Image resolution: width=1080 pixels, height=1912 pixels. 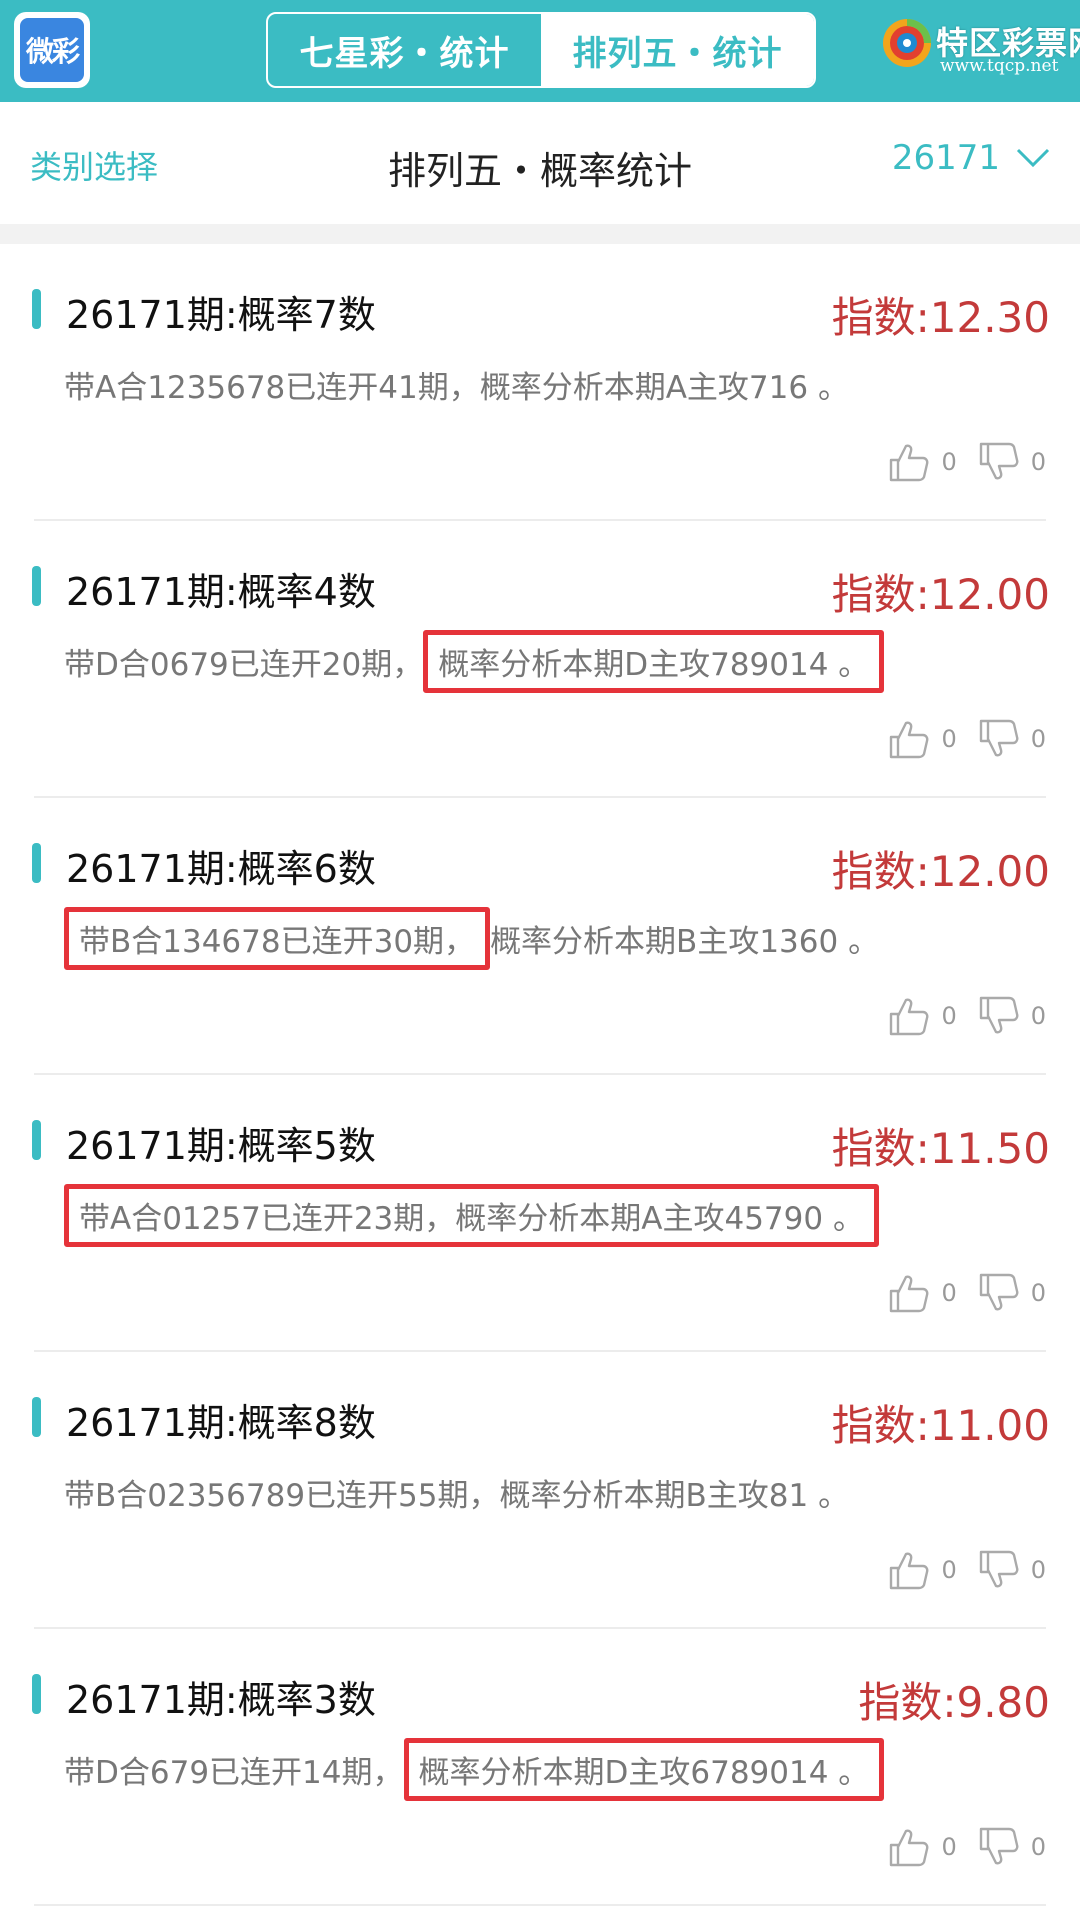 I want to click on description-part-2: 概率分析本期D主攻6789014 。, so click(x=644, y=1769).